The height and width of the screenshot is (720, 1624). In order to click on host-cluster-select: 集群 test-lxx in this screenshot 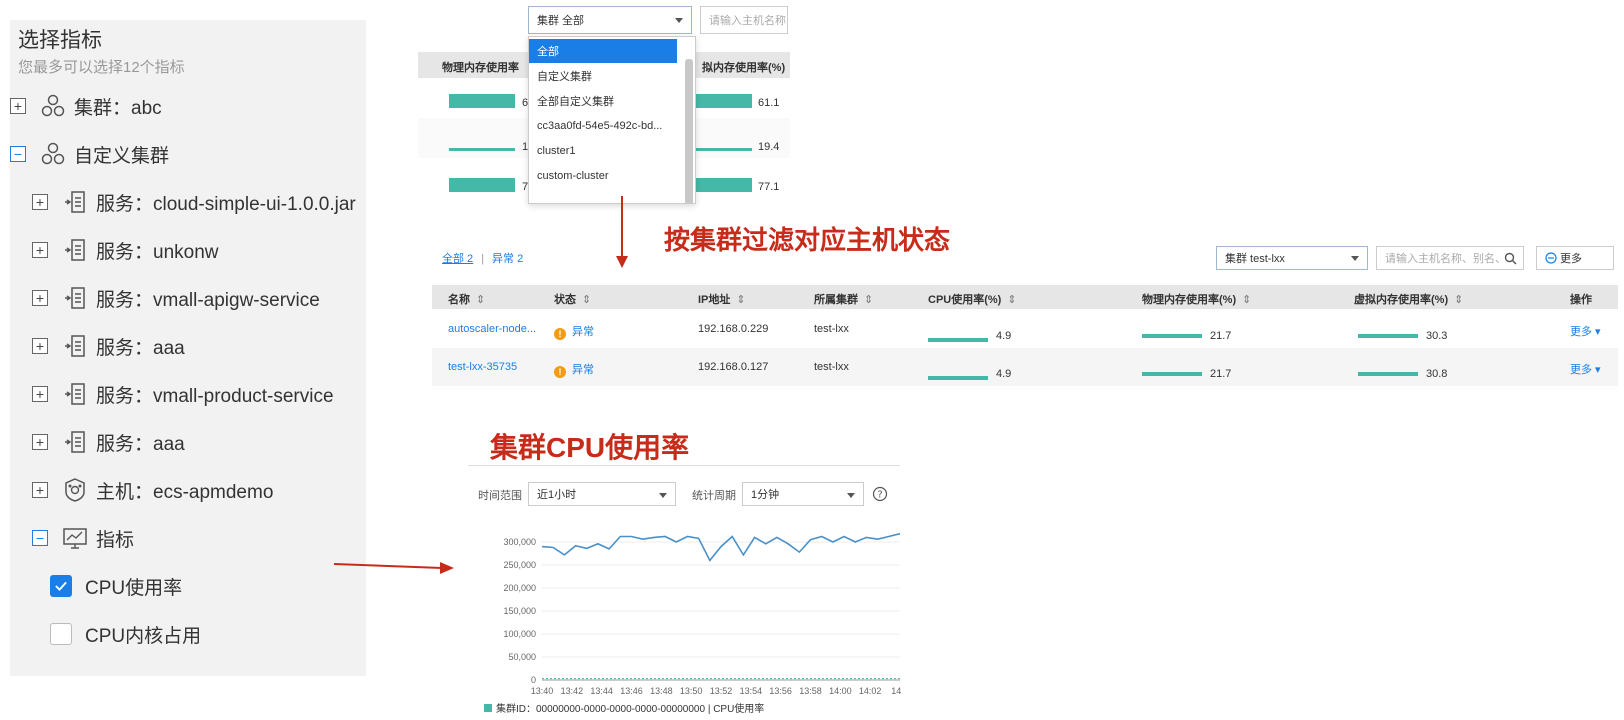, I will do `click(1292, 258)`.